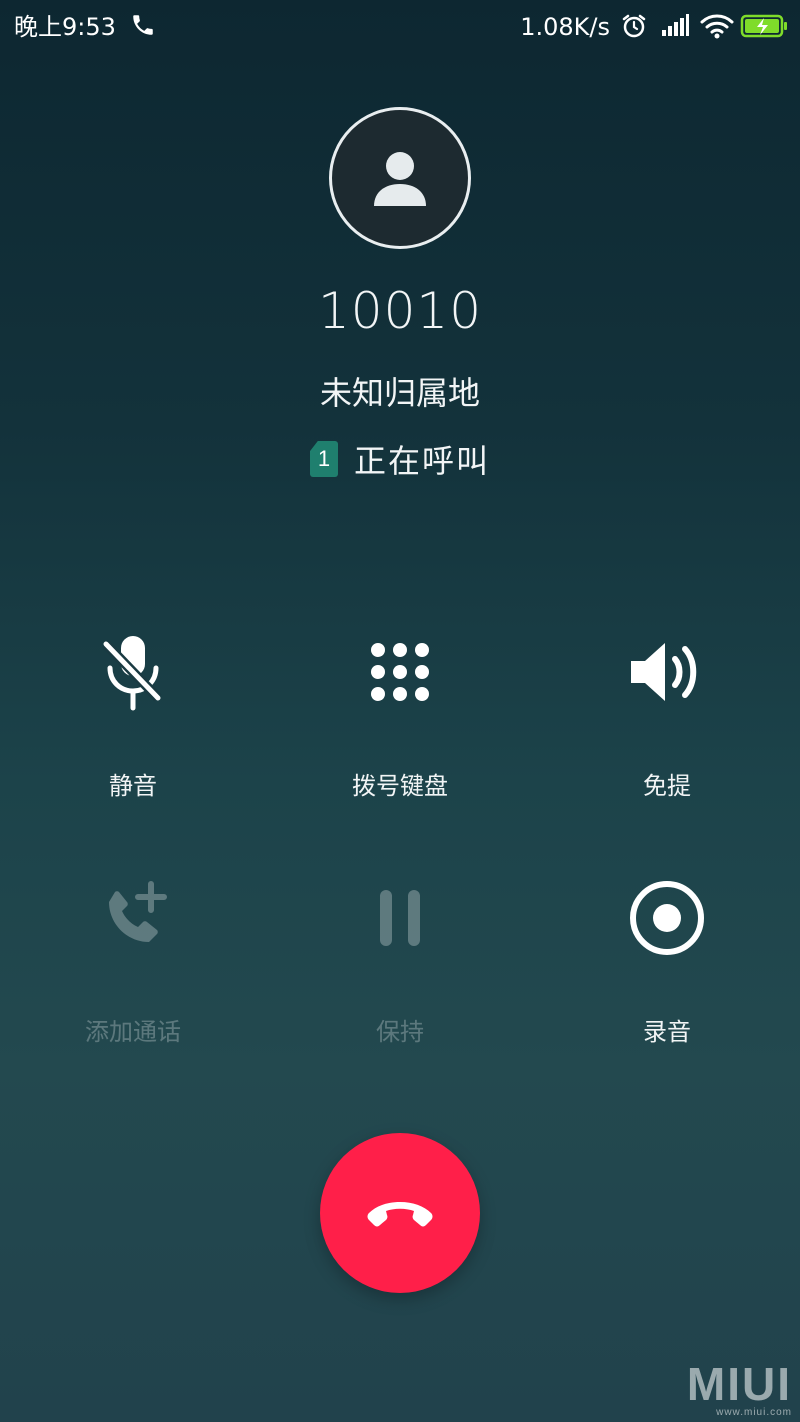 The height and width of the screenshot is (1422, 800). I want to click on speaker-label: 免提, so click(667, 786).